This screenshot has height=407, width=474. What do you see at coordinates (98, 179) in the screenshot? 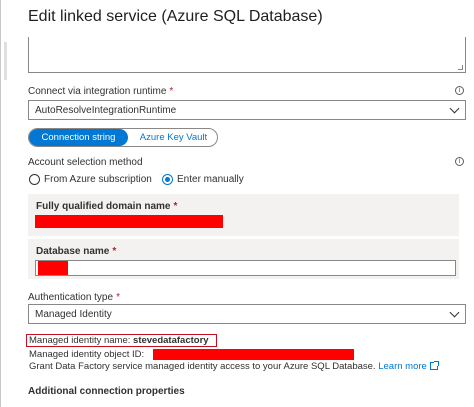
I see `radio-label-from-azure-subscription: From Azure subscription` at bounding box center [98, 179].